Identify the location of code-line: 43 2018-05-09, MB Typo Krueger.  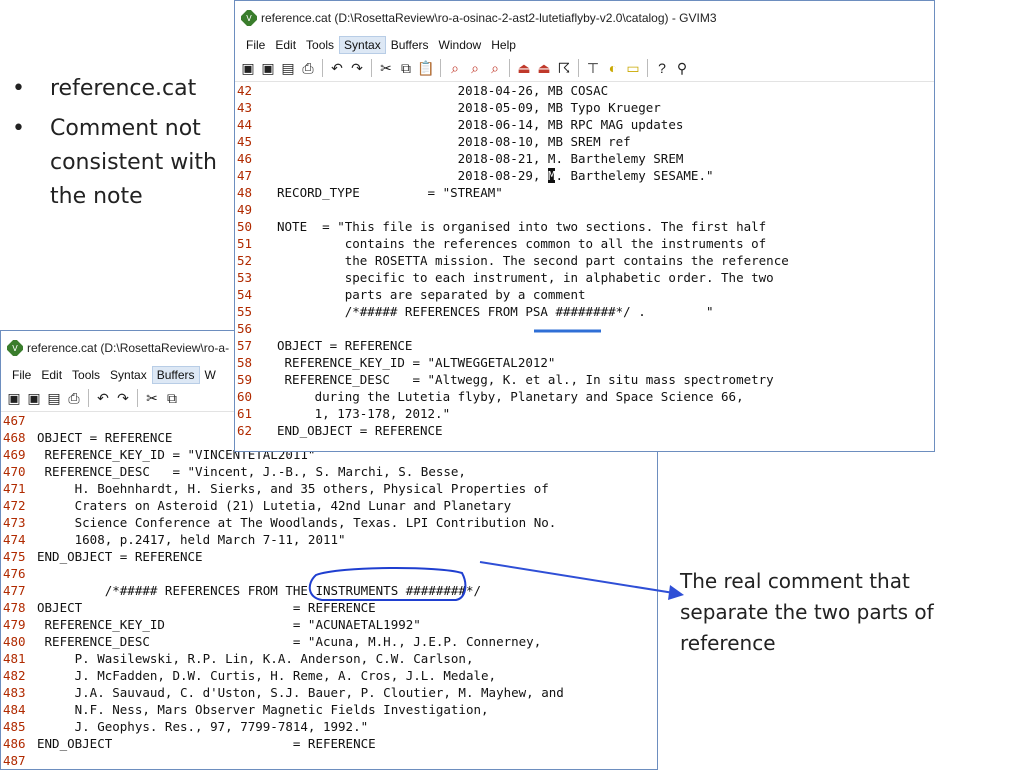
(584, 107).